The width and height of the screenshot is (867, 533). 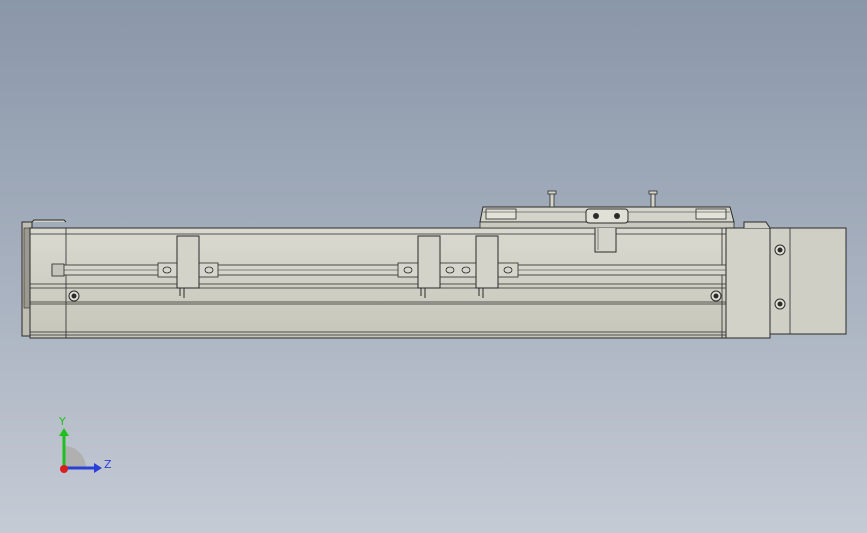 What do you see at coordinates (64, 469) in the screenshot?
I see `x-axis-origin-icon` at bounding box center [64, 469].